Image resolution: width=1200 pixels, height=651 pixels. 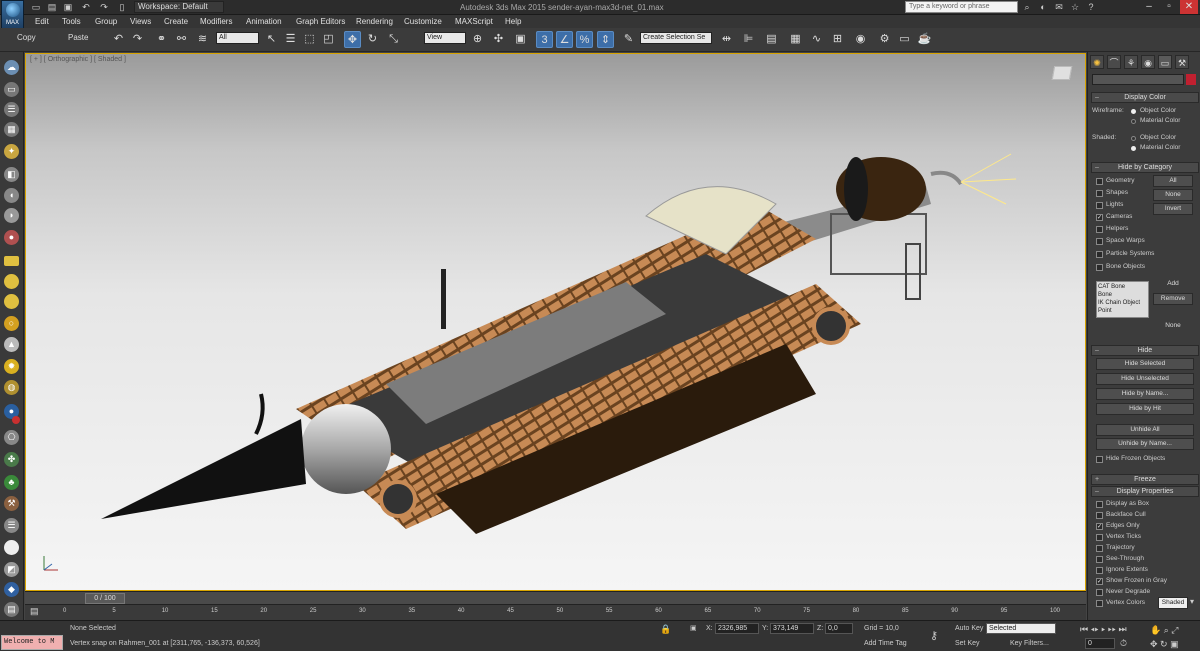 What do you see at coordinates (1189, 7) in the screenshot?
I see `close-icon: ✕` at bounding box center [1189, 7].